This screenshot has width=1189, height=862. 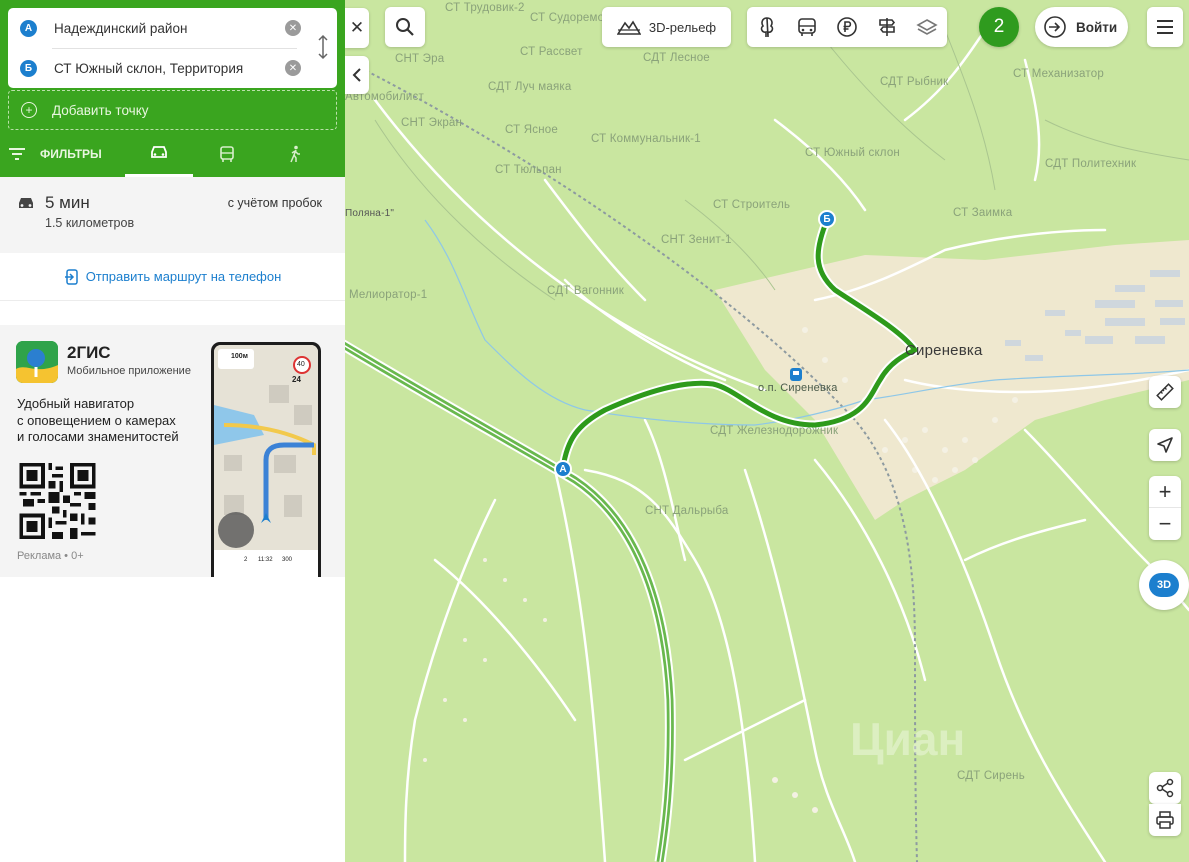 I want to click on send-to-phone-icon, so click(x=71, y=276).